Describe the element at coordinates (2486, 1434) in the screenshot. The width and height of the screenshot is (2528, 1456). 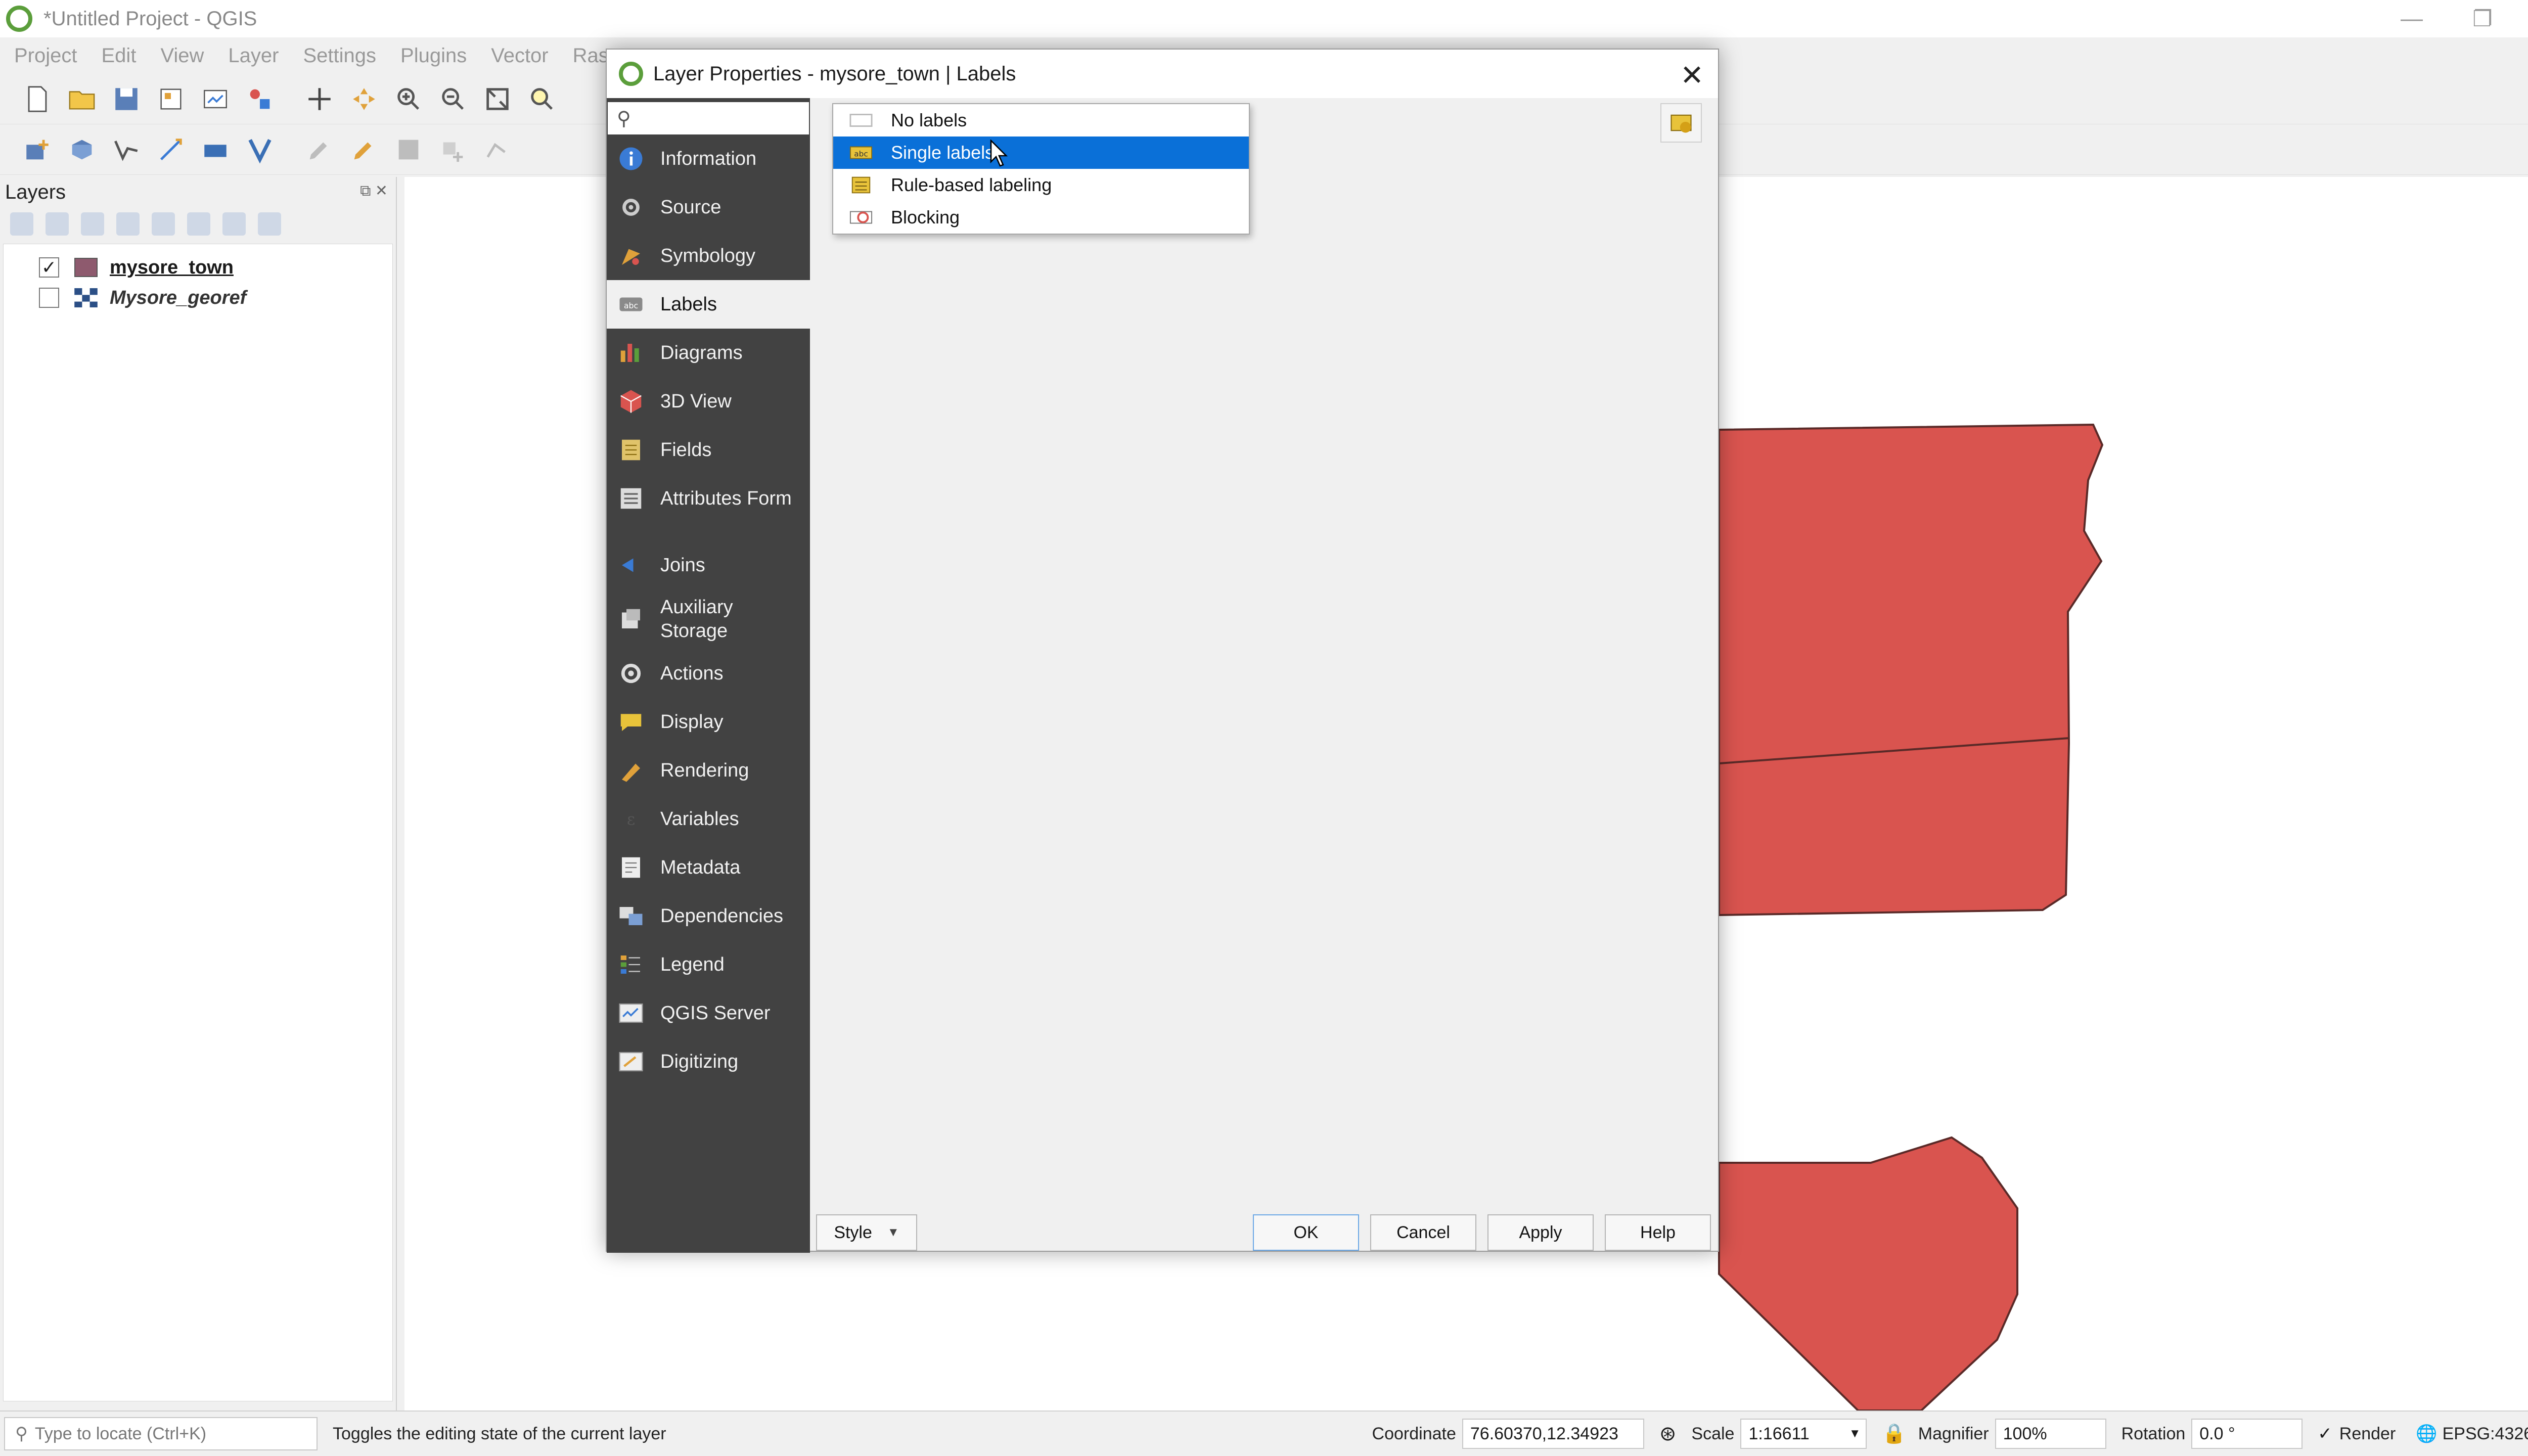
I see `crs-button: EPSG:4326` at that location.